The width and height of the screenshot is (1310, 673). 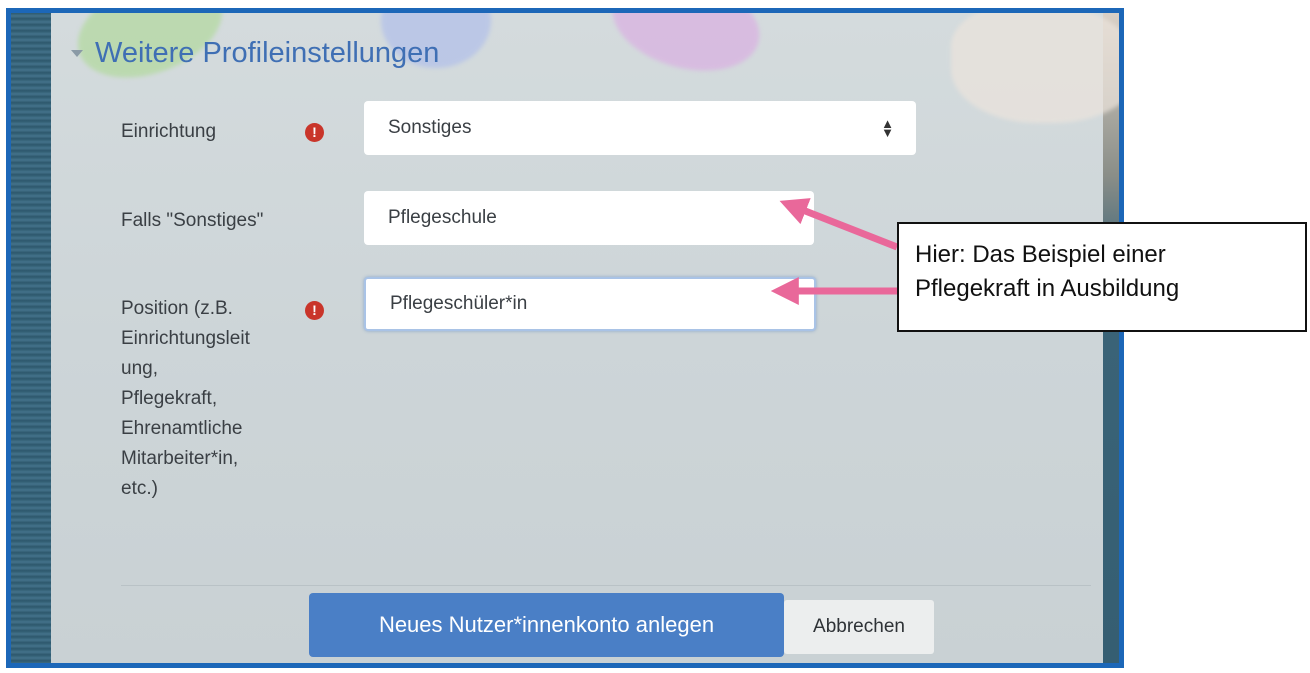 What do you see at coordinates (590, 304) in the screenshot?
I see `position-input: Pflegeschüler*in` at bounding box center [590, 304].